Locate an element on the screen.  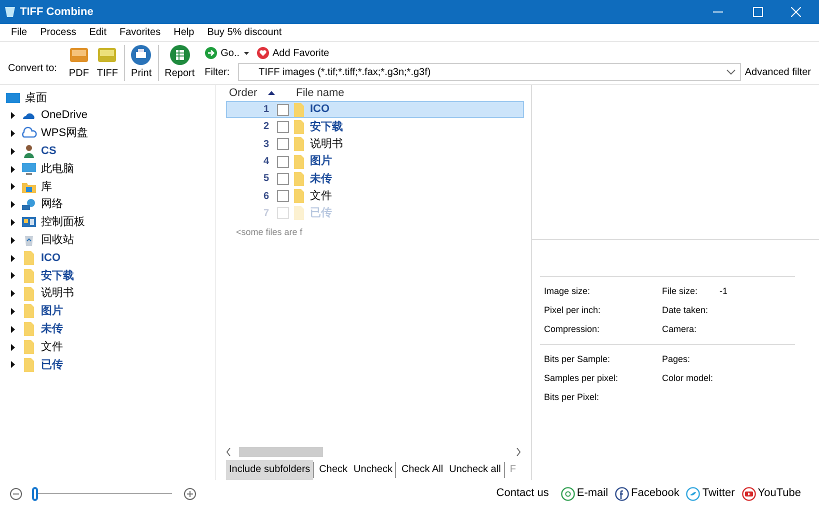
property-label: Pixel per inch: is located at coordinates (572, 310).